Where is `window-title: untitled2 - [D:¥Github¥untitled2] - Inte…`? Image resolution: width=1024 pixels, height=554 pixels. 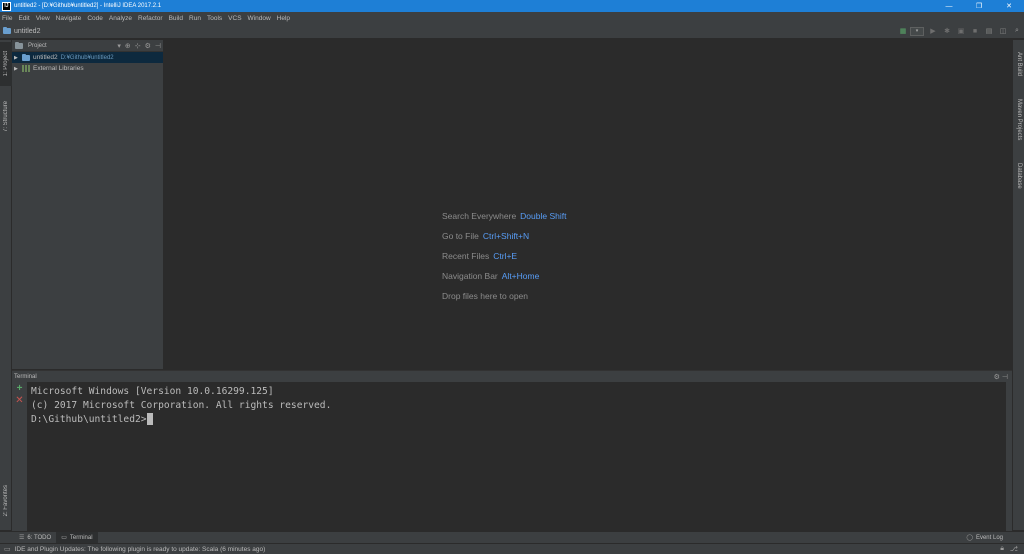 window-title: untitled2 - [D:¥Github¥untitled2] - Inte… is located at coordinates (88, 6).